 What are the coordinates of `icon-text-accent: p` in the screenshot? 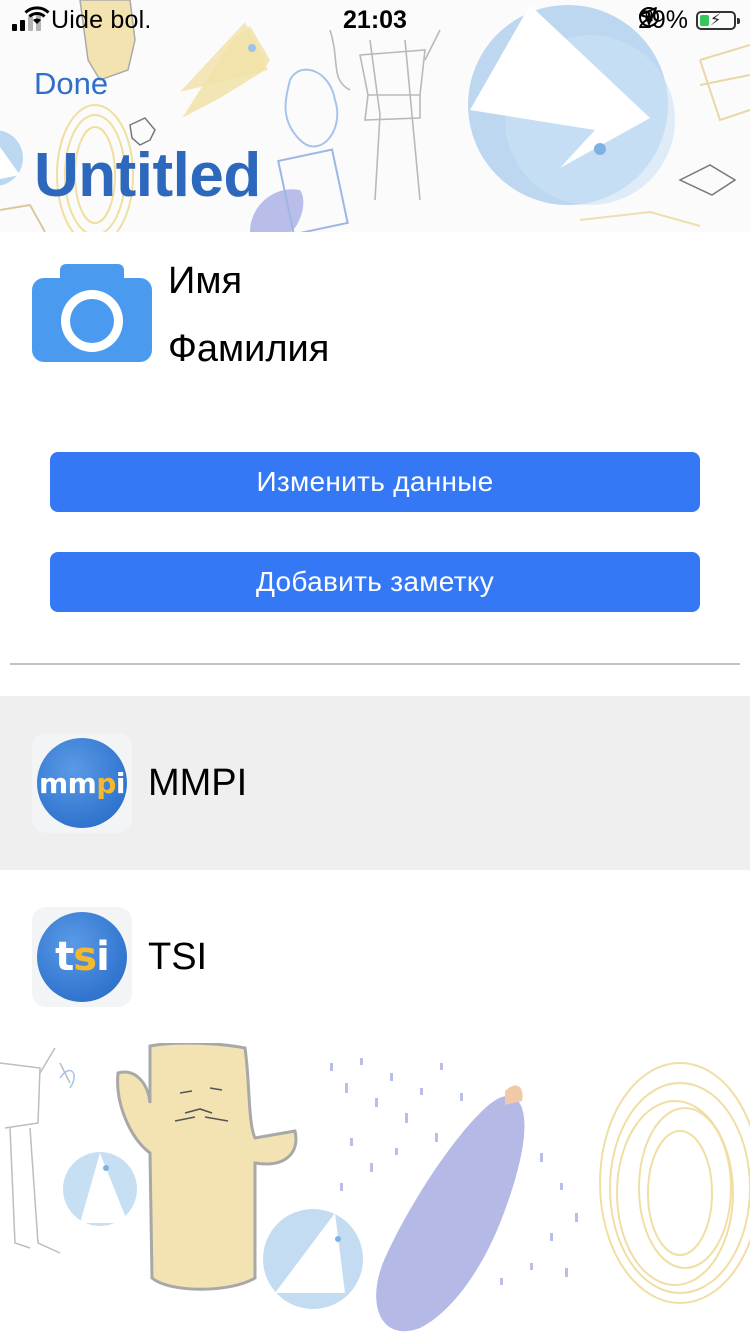 It's located at (106, 783).